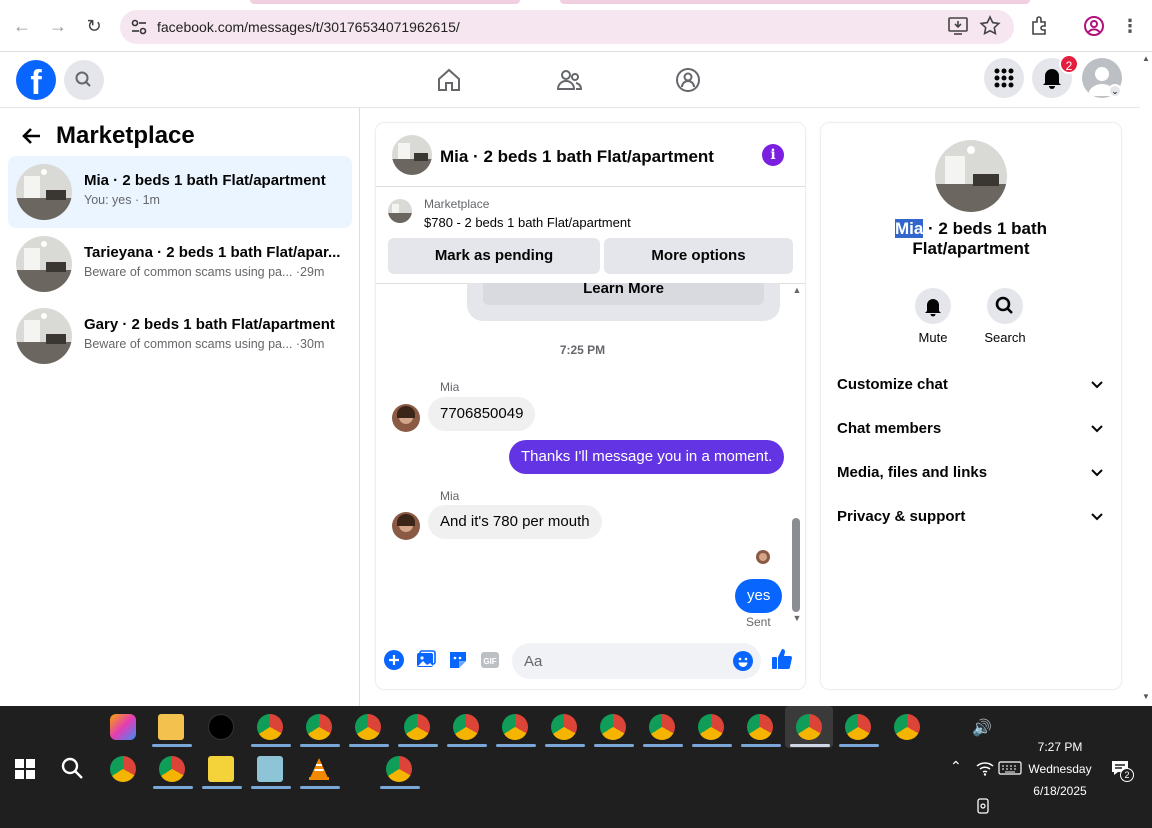 The image size is (1152, 828). What do you see at coordinates (36, 80) in the screenshot?
I see `facebook-logo: f` at bounding box center [36, 80].